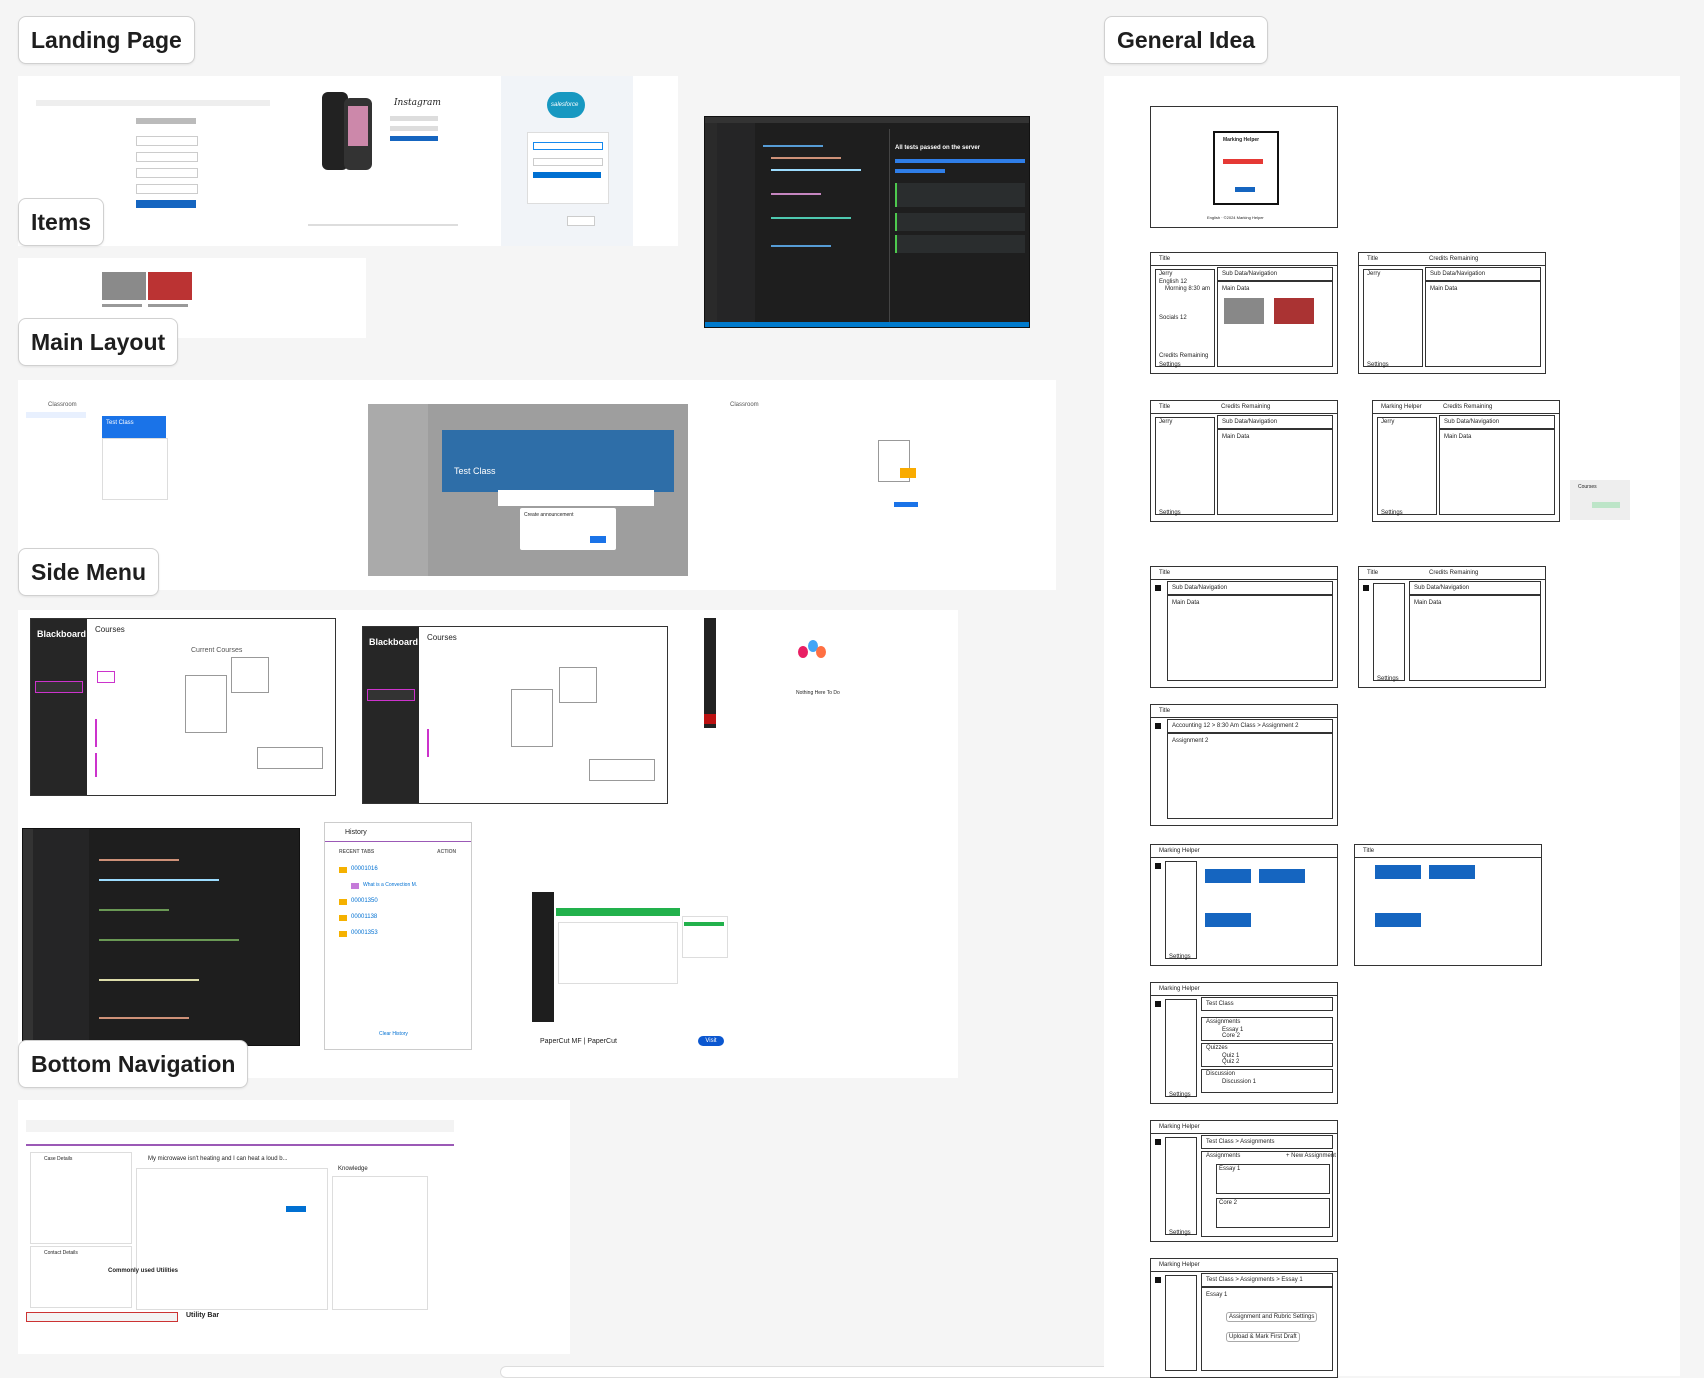  Describe the element at coordinates (1311, 1156) in the screenshot. I see `wf-new-assignment: + New Assignment` at that location.